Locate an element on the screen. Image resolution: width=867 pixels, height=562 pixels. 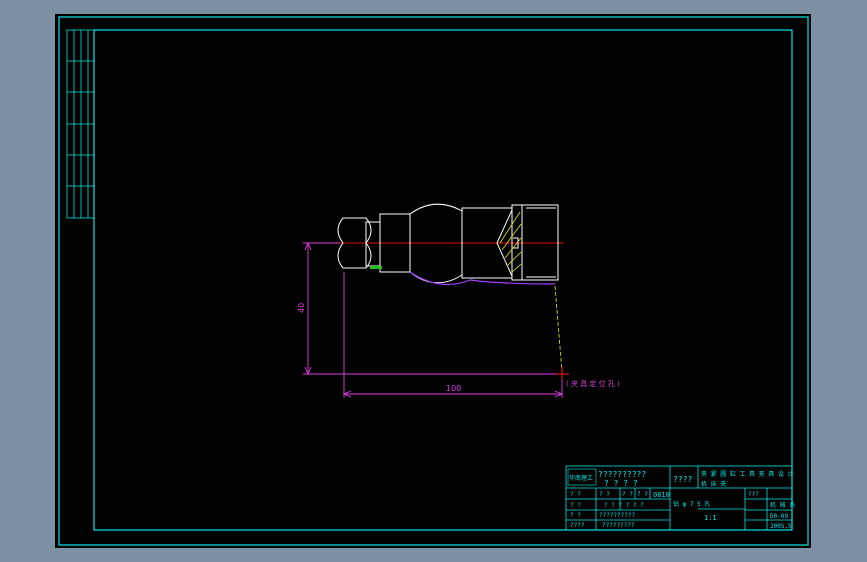
row2-c1: ? ? is located at coordinates (575, 505).